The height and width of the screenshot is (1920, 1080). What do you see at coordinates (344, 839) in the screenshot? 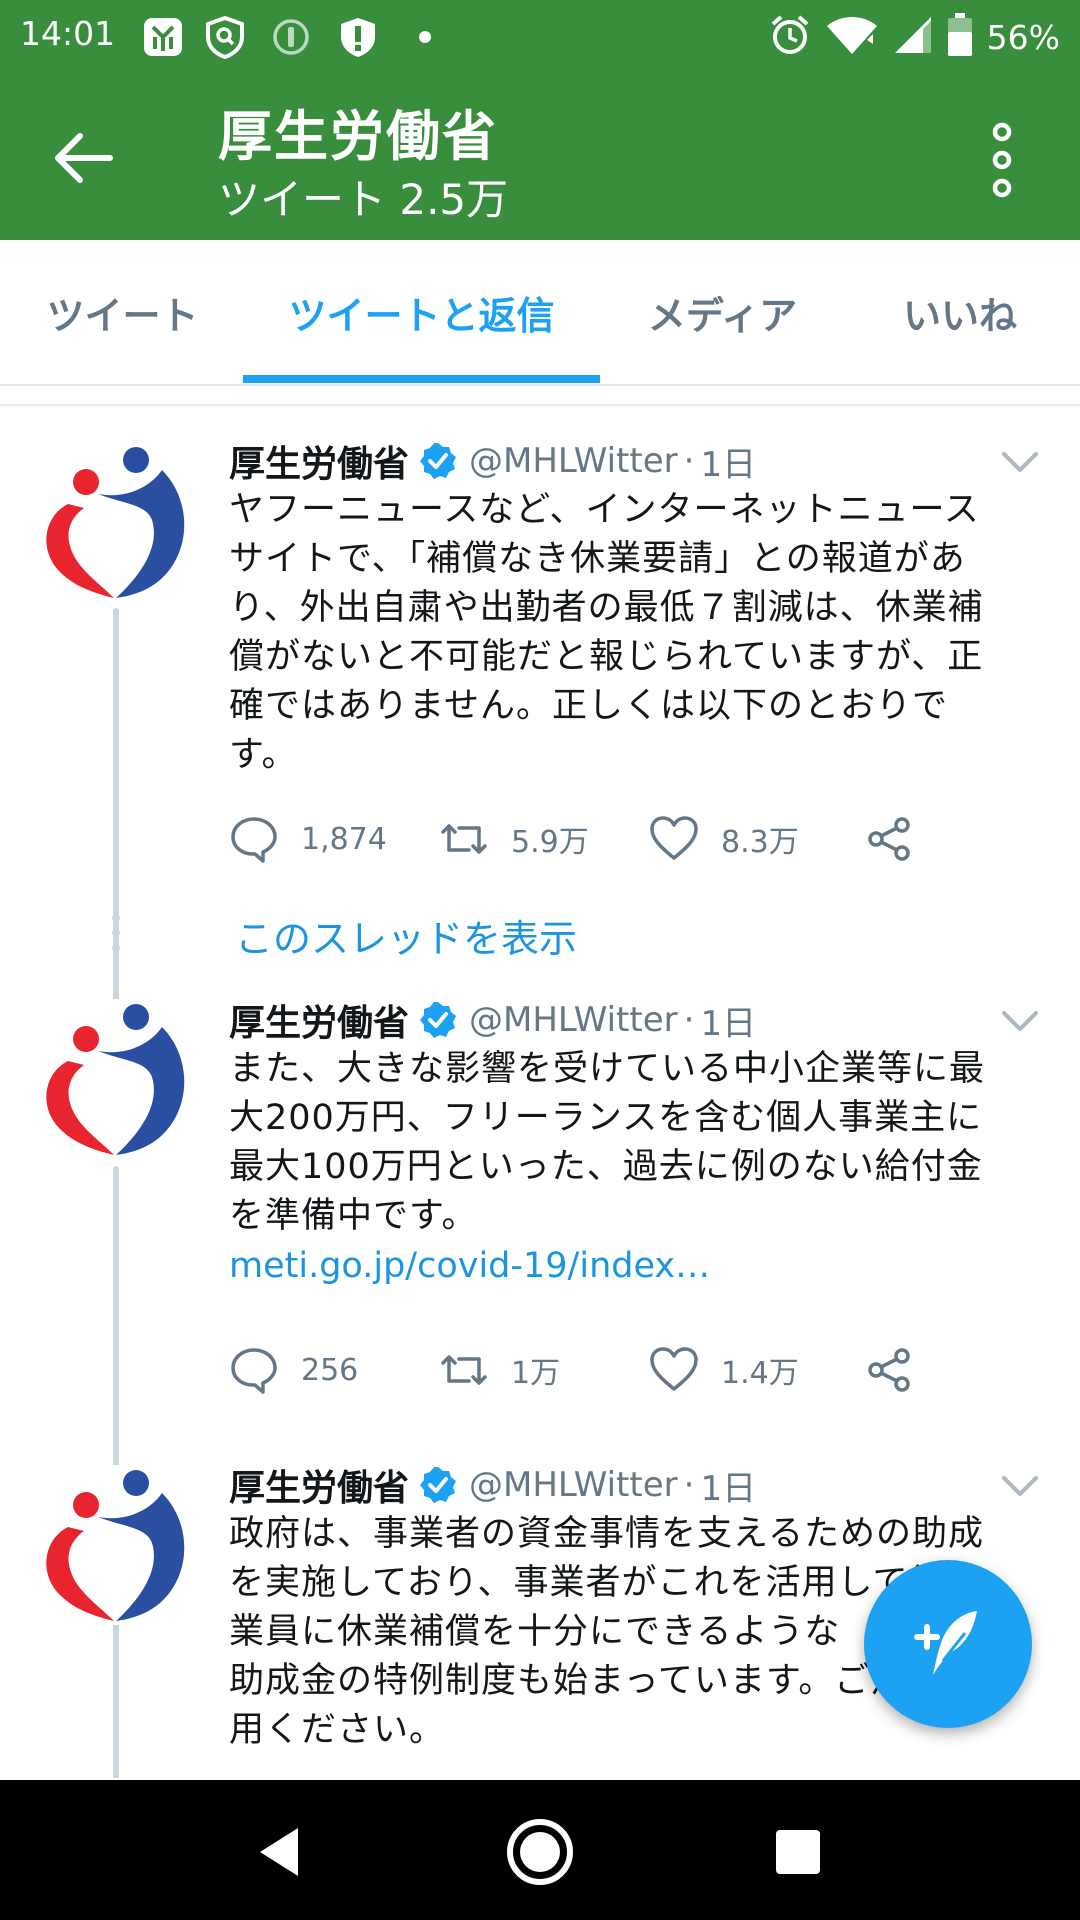
I see `reply-count: 1,874` at bounding box center [344, 839].